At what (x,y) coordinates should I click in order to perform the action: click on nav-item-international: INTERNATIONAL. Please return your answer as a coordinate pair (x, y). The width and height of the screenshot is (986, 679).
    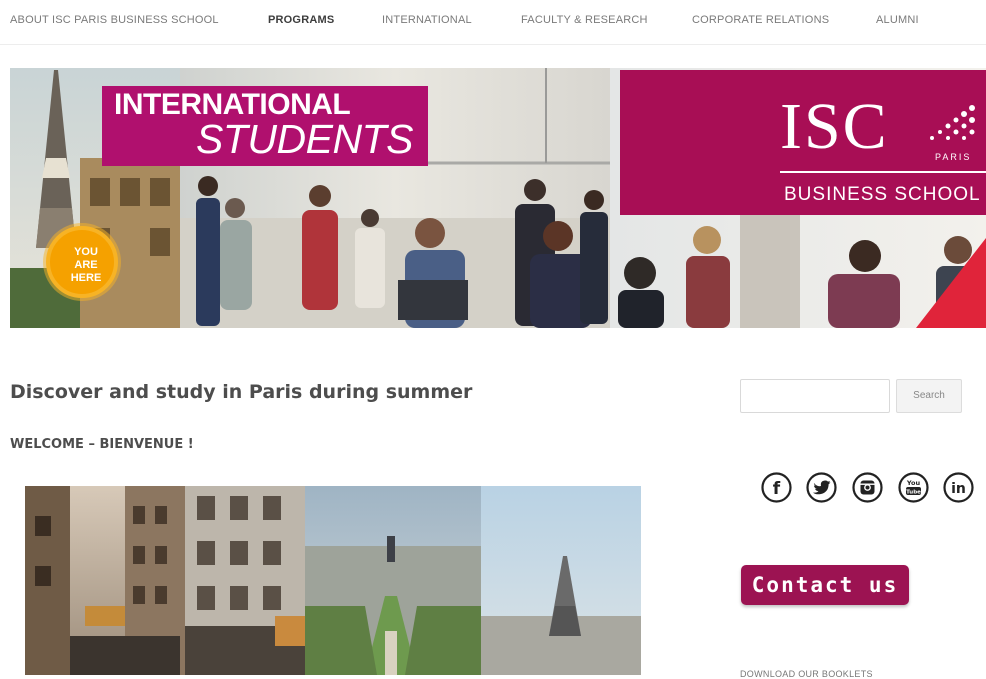
    Looking at the image, I should click on (427, 20).